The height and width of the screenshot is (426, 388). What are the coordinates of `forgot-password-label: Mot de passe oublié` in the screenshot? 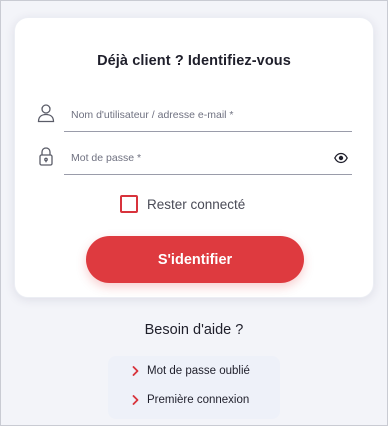 It's located at (198, 371).